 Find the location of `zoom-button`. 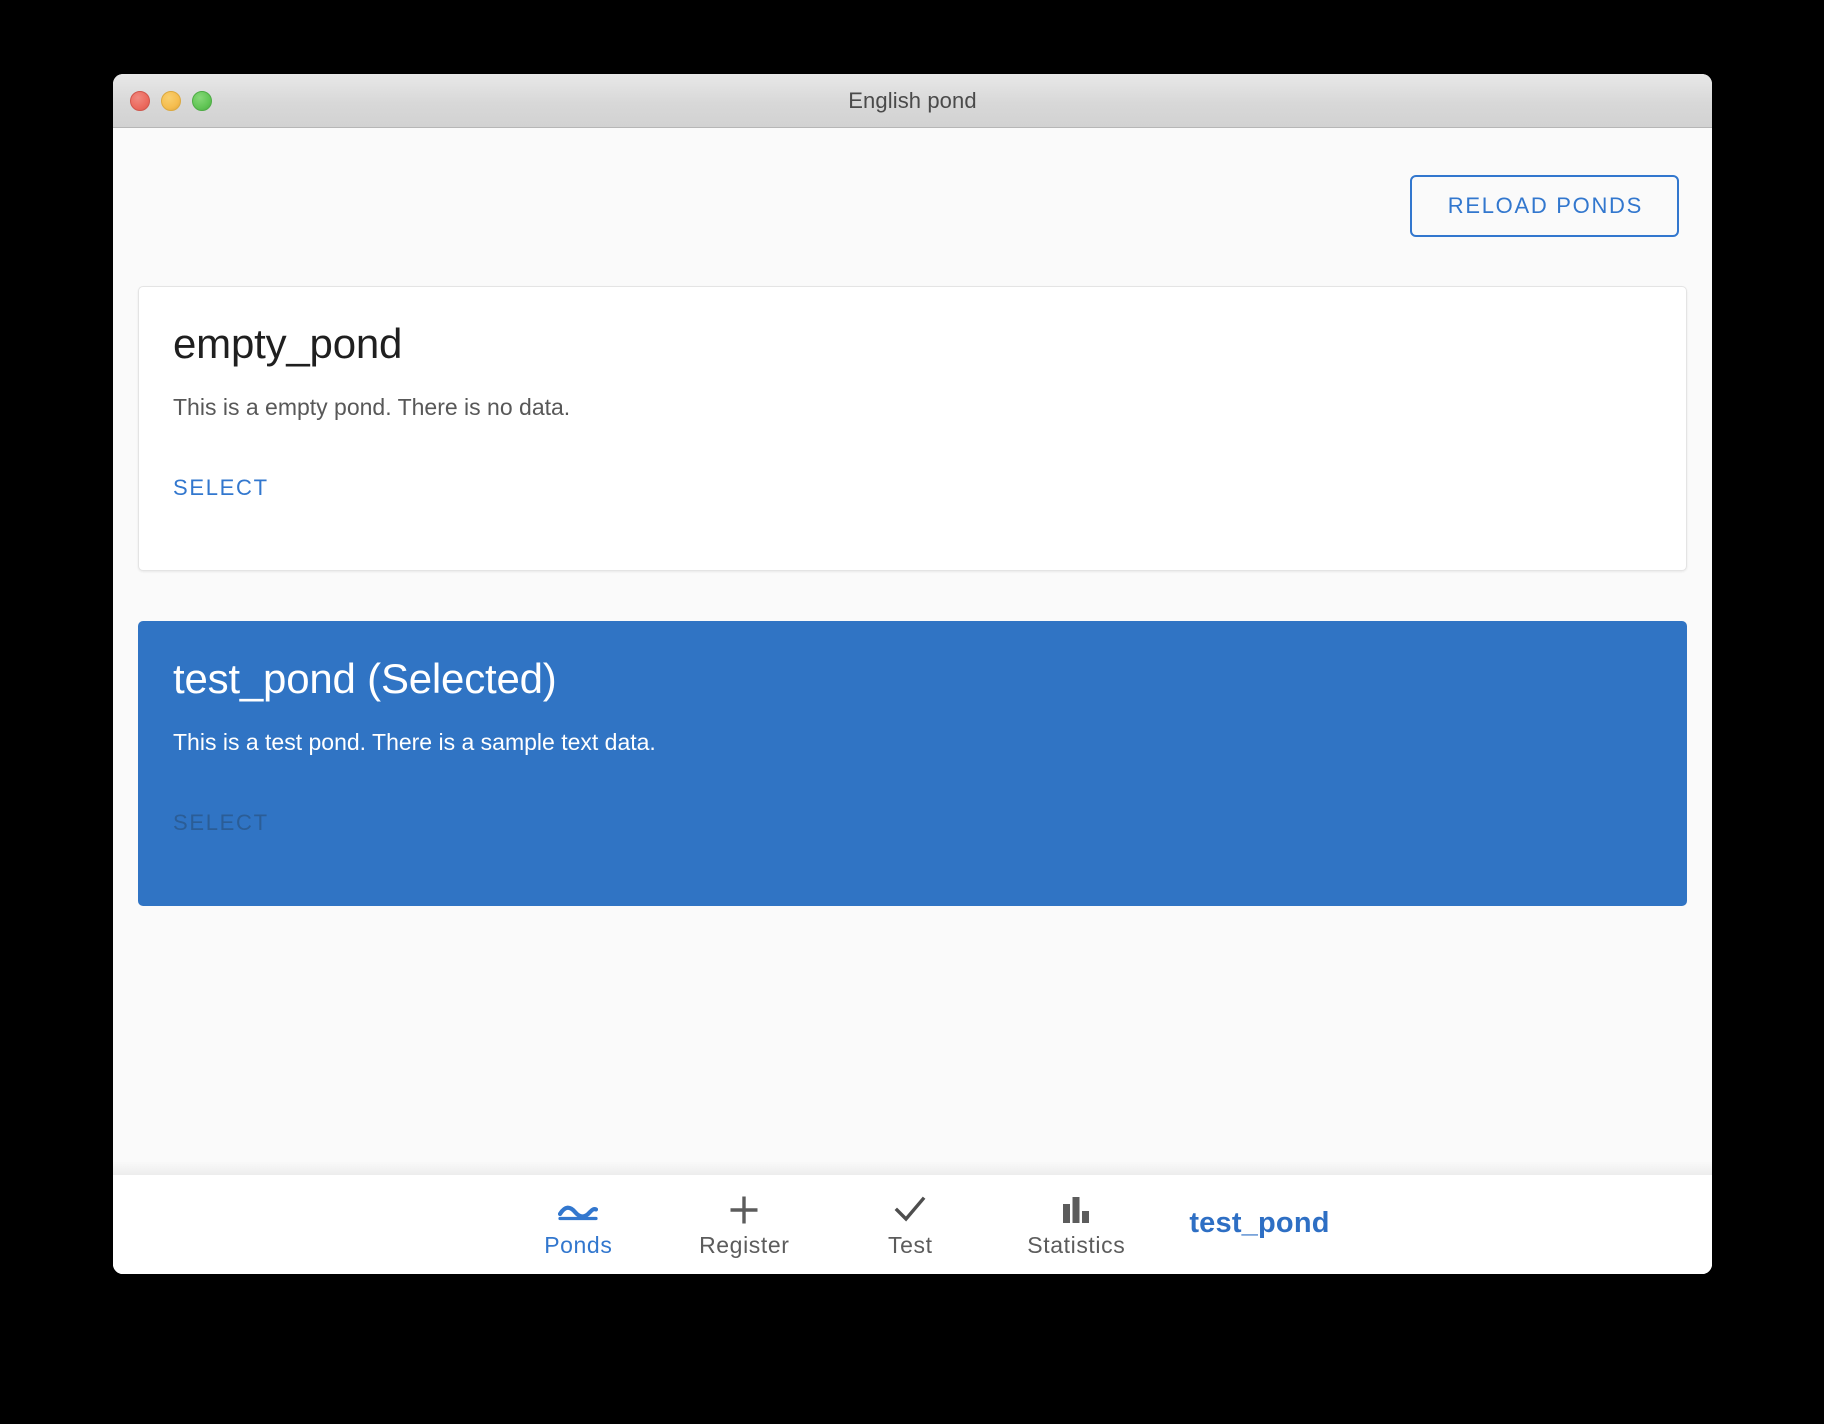

zoom-button is located at coordinates (202, 100).